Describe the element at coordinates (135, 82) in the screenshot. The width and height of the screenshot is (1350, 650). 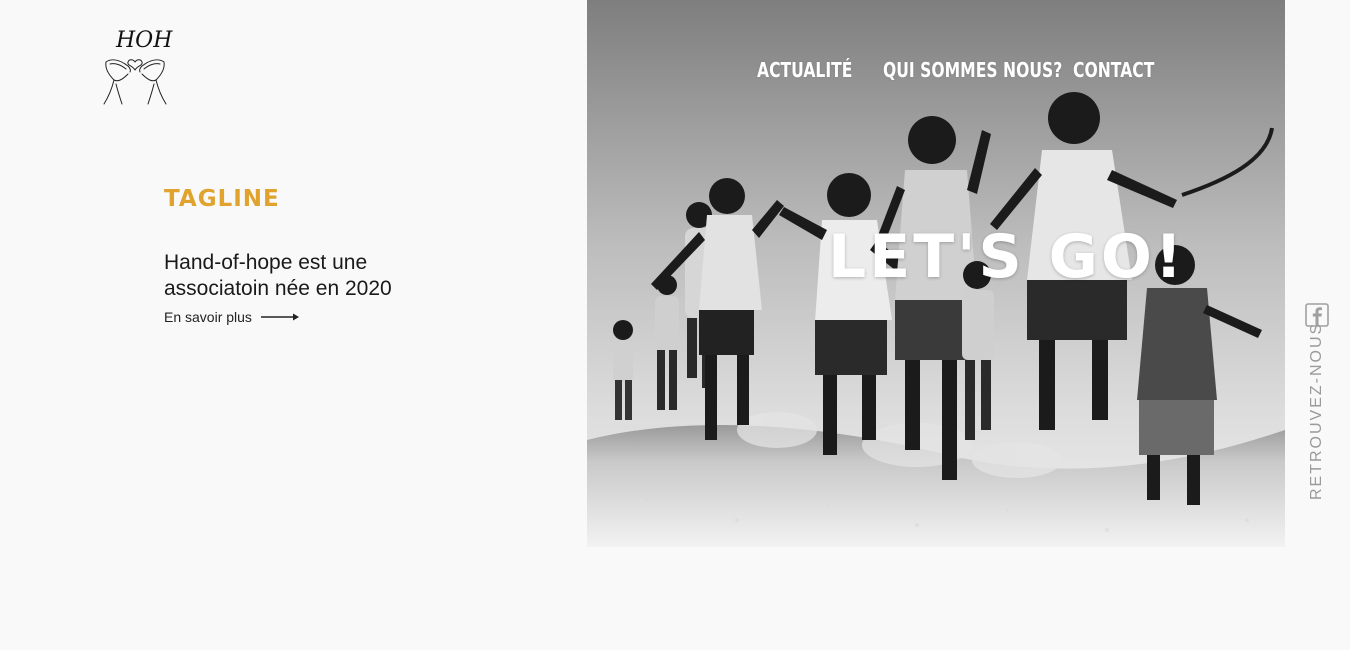
I see `hands-heart-icon` at that location.